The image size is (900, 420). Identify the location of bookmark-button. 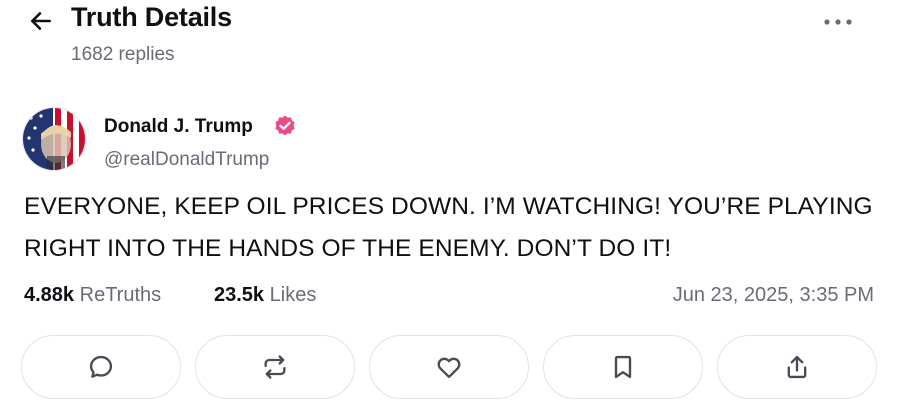
(623, 367).